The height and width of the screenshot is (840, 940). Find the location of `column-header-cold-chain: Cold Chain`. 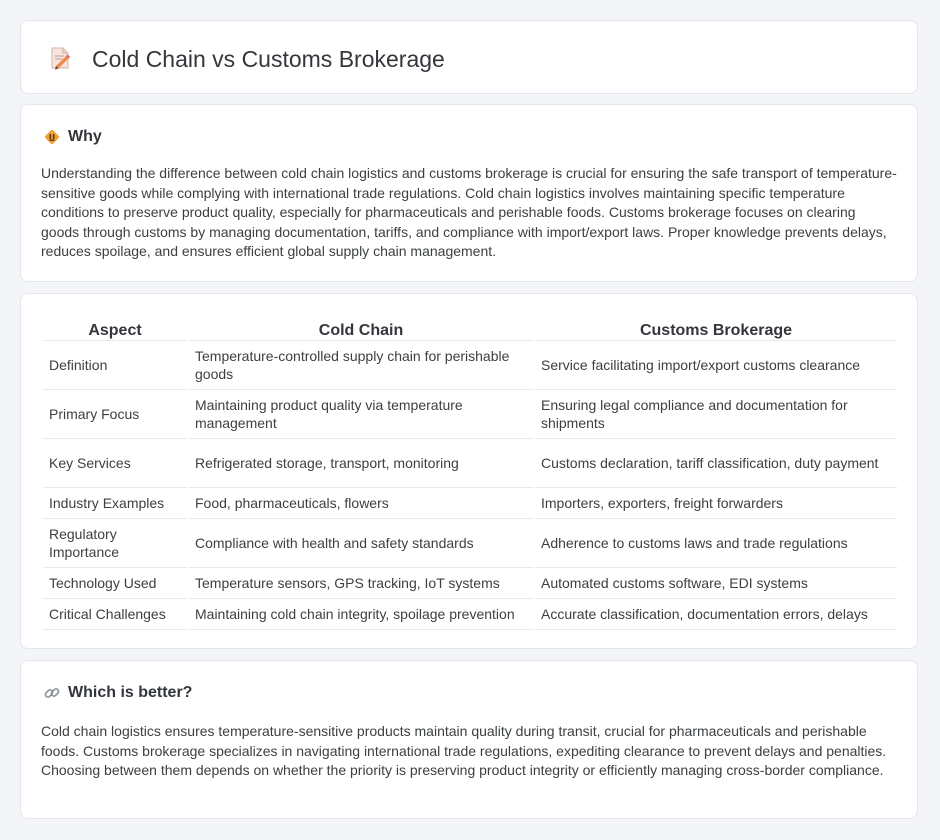

column-header-cold-chain: Cold Chain is located at coordinates (361, 328).